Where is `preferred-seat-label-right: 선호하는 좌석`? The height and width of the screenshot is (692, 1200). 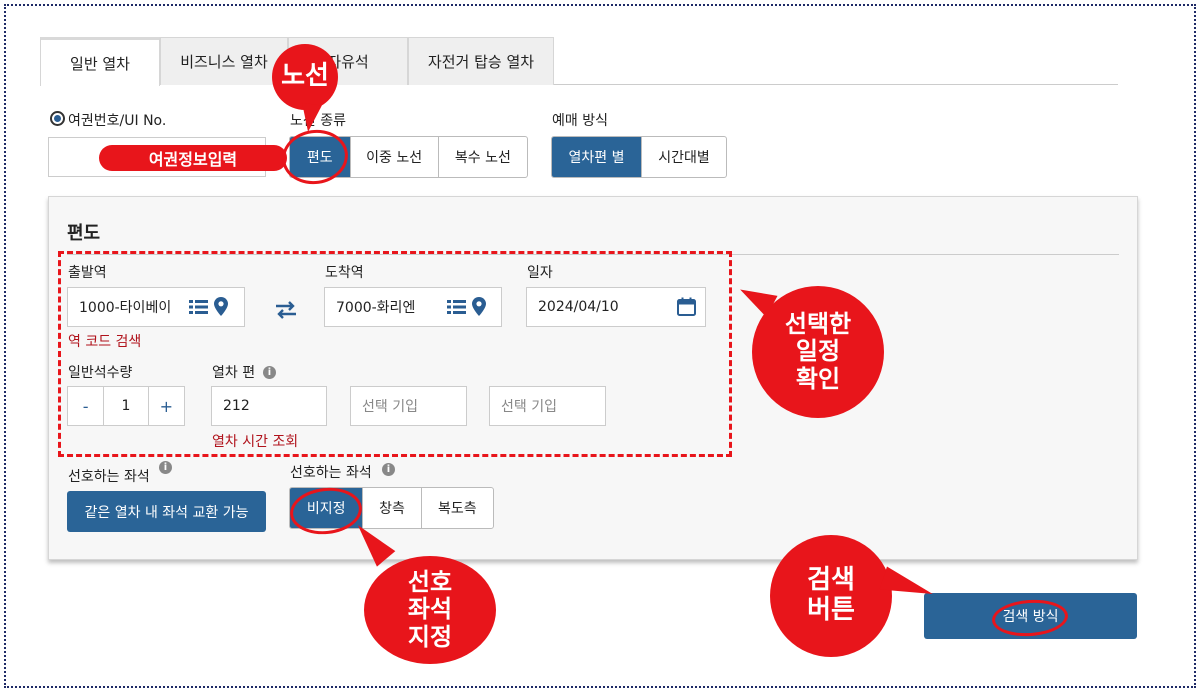 preferred-seat-label-right: 선호하는 좌석 is located at coordinates (331, 473).